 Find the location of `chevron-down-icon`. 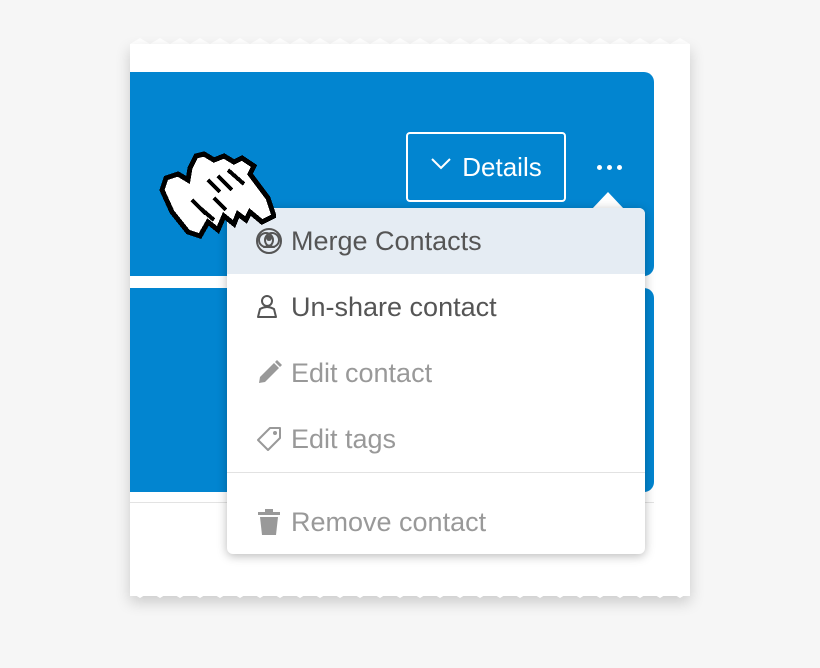

chevron-down-icon is located at coordinates (441, 164).